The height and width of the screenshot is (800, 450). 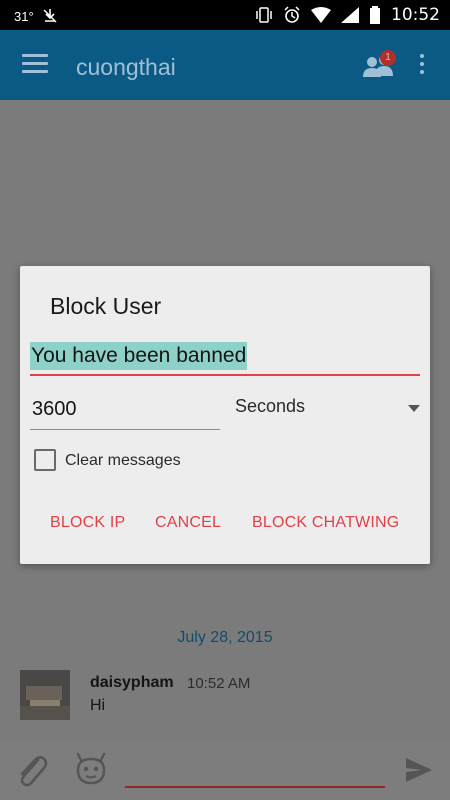 What do you see at coordinates (225, 15) in the screenshot?
I see `status-bar: 31° 10:52` at bounding box center [225, 15].